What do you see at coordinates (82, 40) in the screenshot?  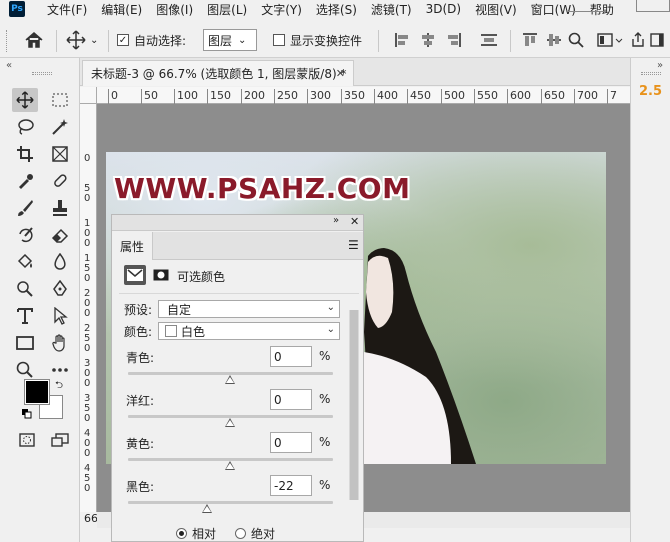 I see `move-tool-preset-icon: ⌄` at bounding box center [82, 40].